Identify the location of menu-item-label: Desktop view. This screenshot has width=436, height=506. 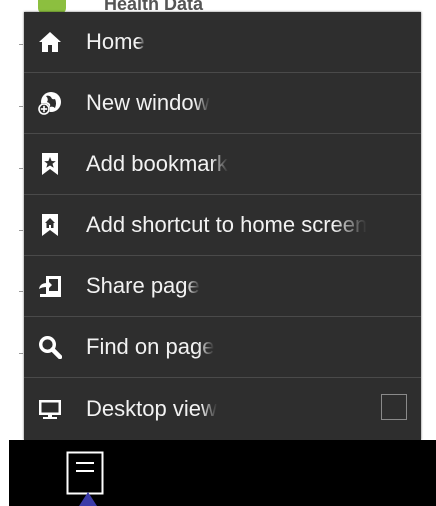
(151, 408).